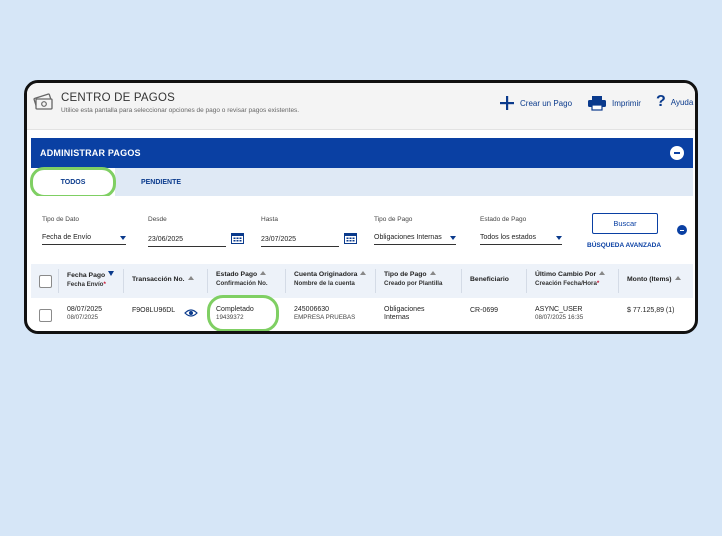 This screenshot has width=722, height=536. What do you see at coordinates (118, 98) in the screenshot?
I see `page-title: CENTRO DE PAGOS` at bounding box center [118, 98].